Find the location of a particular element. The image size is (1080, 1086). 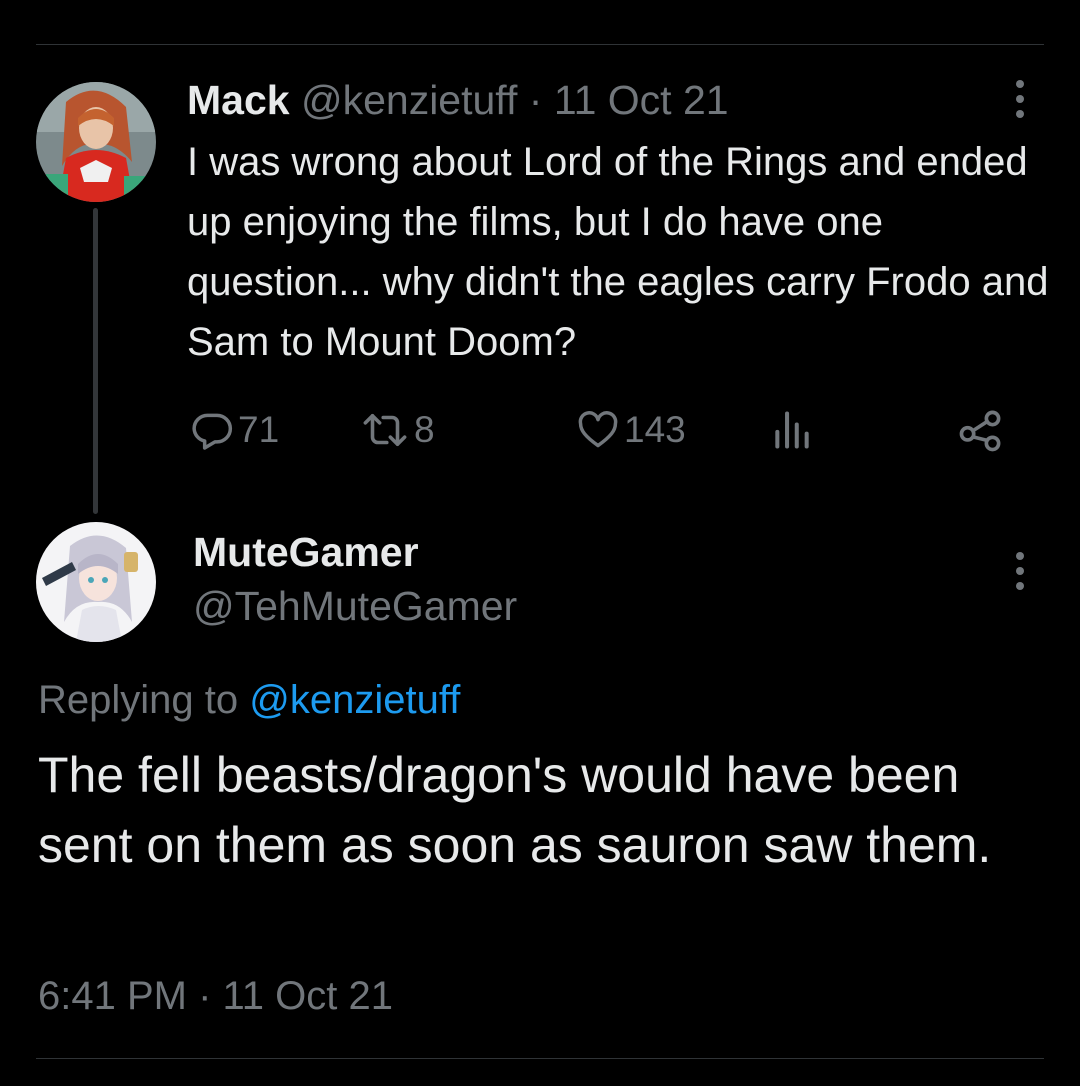

tweet-actions: 71 8 143 is located at coordinates (605, 430).